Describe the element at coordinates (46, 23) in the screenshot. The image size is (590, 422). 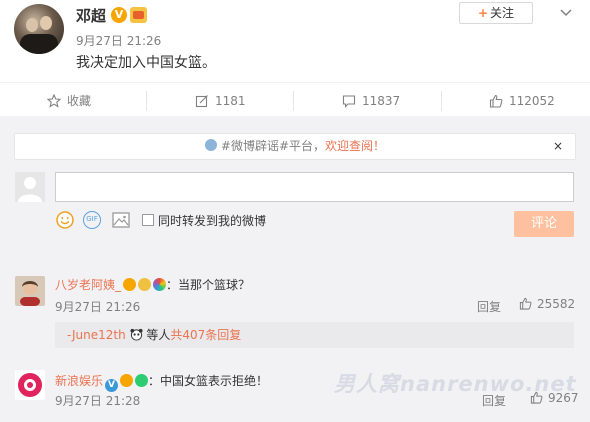
I see `avatar-face-right` at that location.